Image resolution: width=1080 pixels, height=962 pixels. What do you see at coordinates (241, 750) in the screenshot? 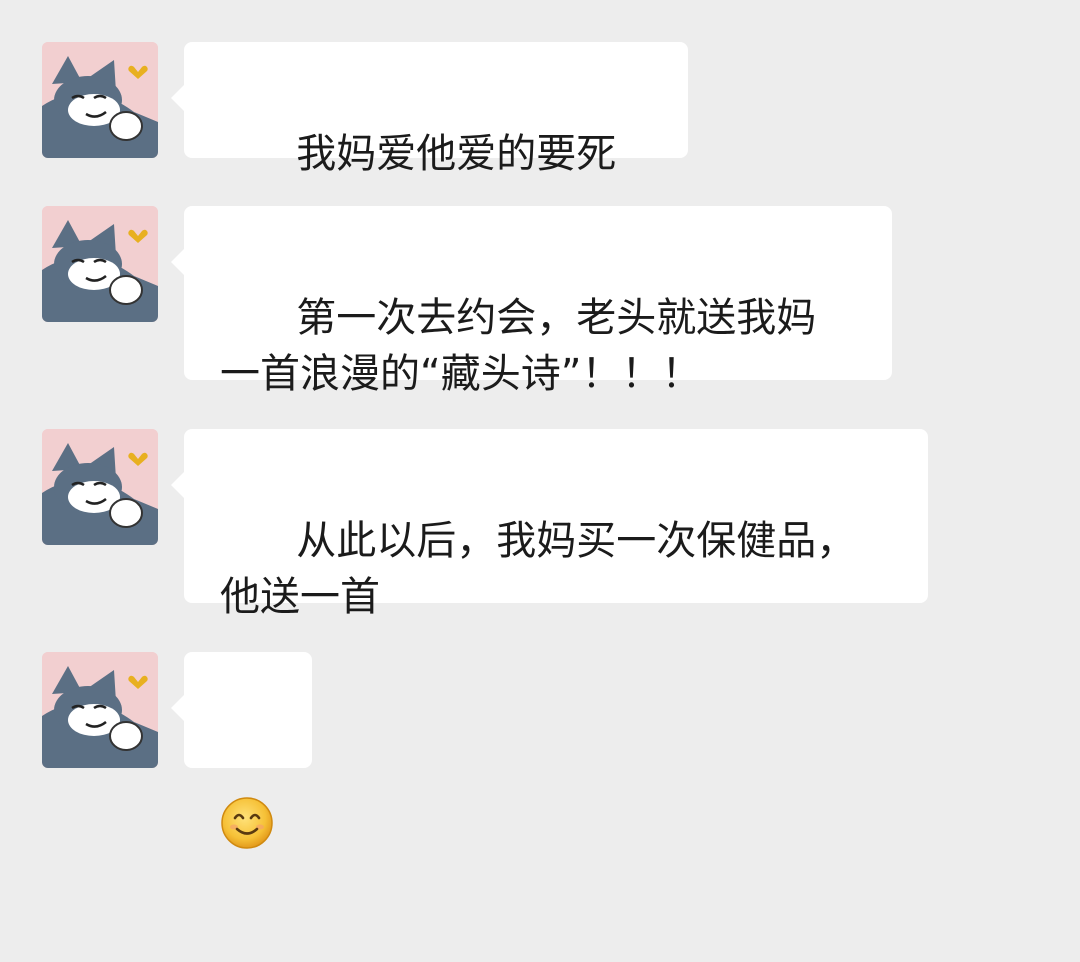
I see `message-bubble` at bounding box center [241, 750].